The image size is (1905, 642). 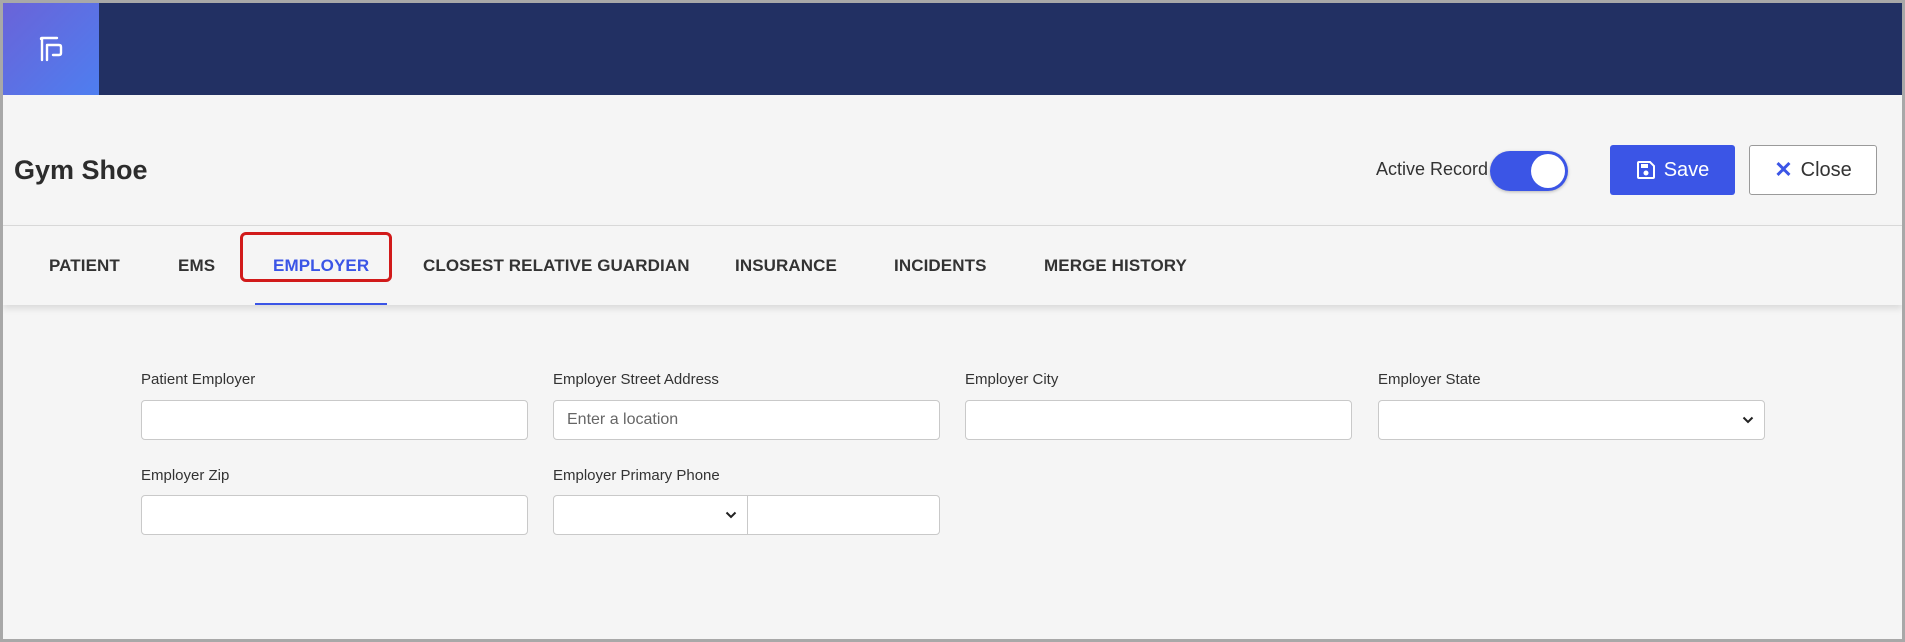 What do you see at coordinates (1826, 169) in the screenshot?
I see `close-button-label: Close` at bounding box center [1826, 169].